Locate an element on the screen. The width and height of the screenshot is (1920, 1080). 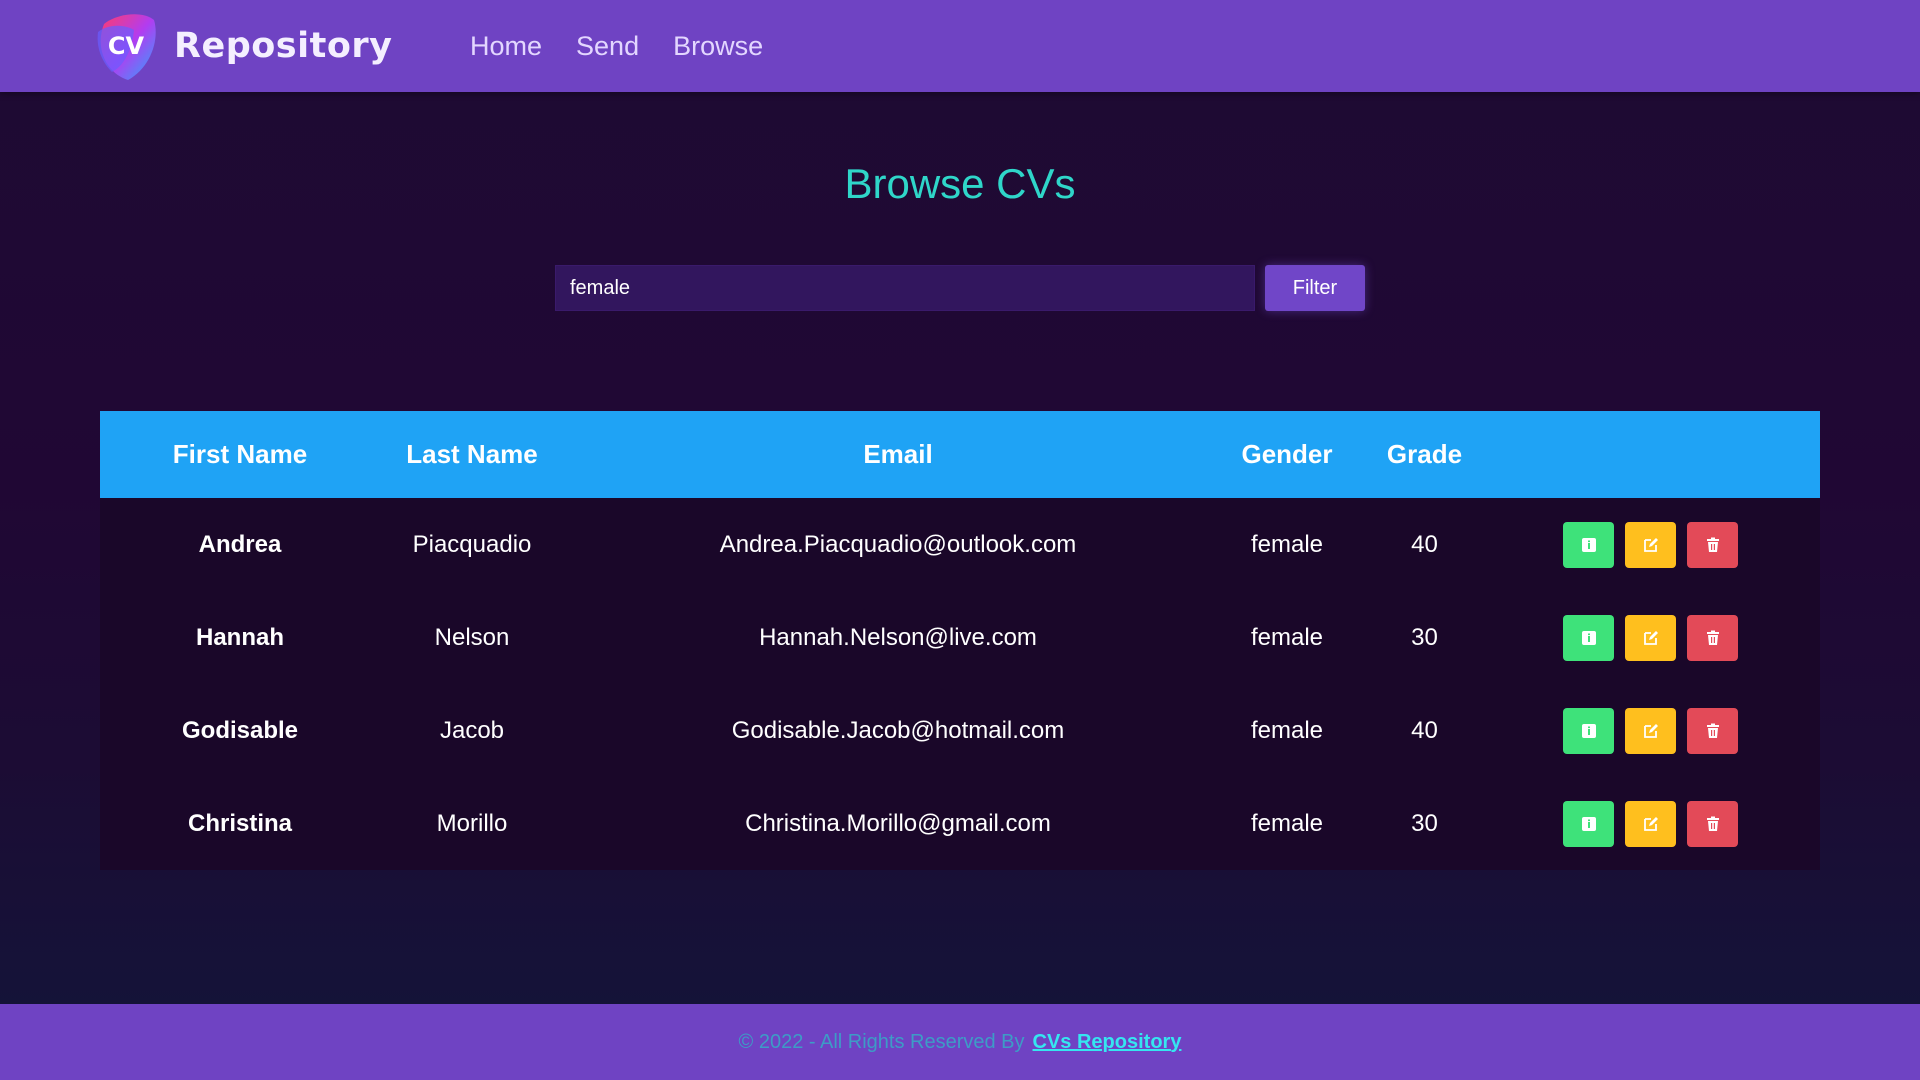
cv-logo-icon: CV is located at coordinates (126, 47).